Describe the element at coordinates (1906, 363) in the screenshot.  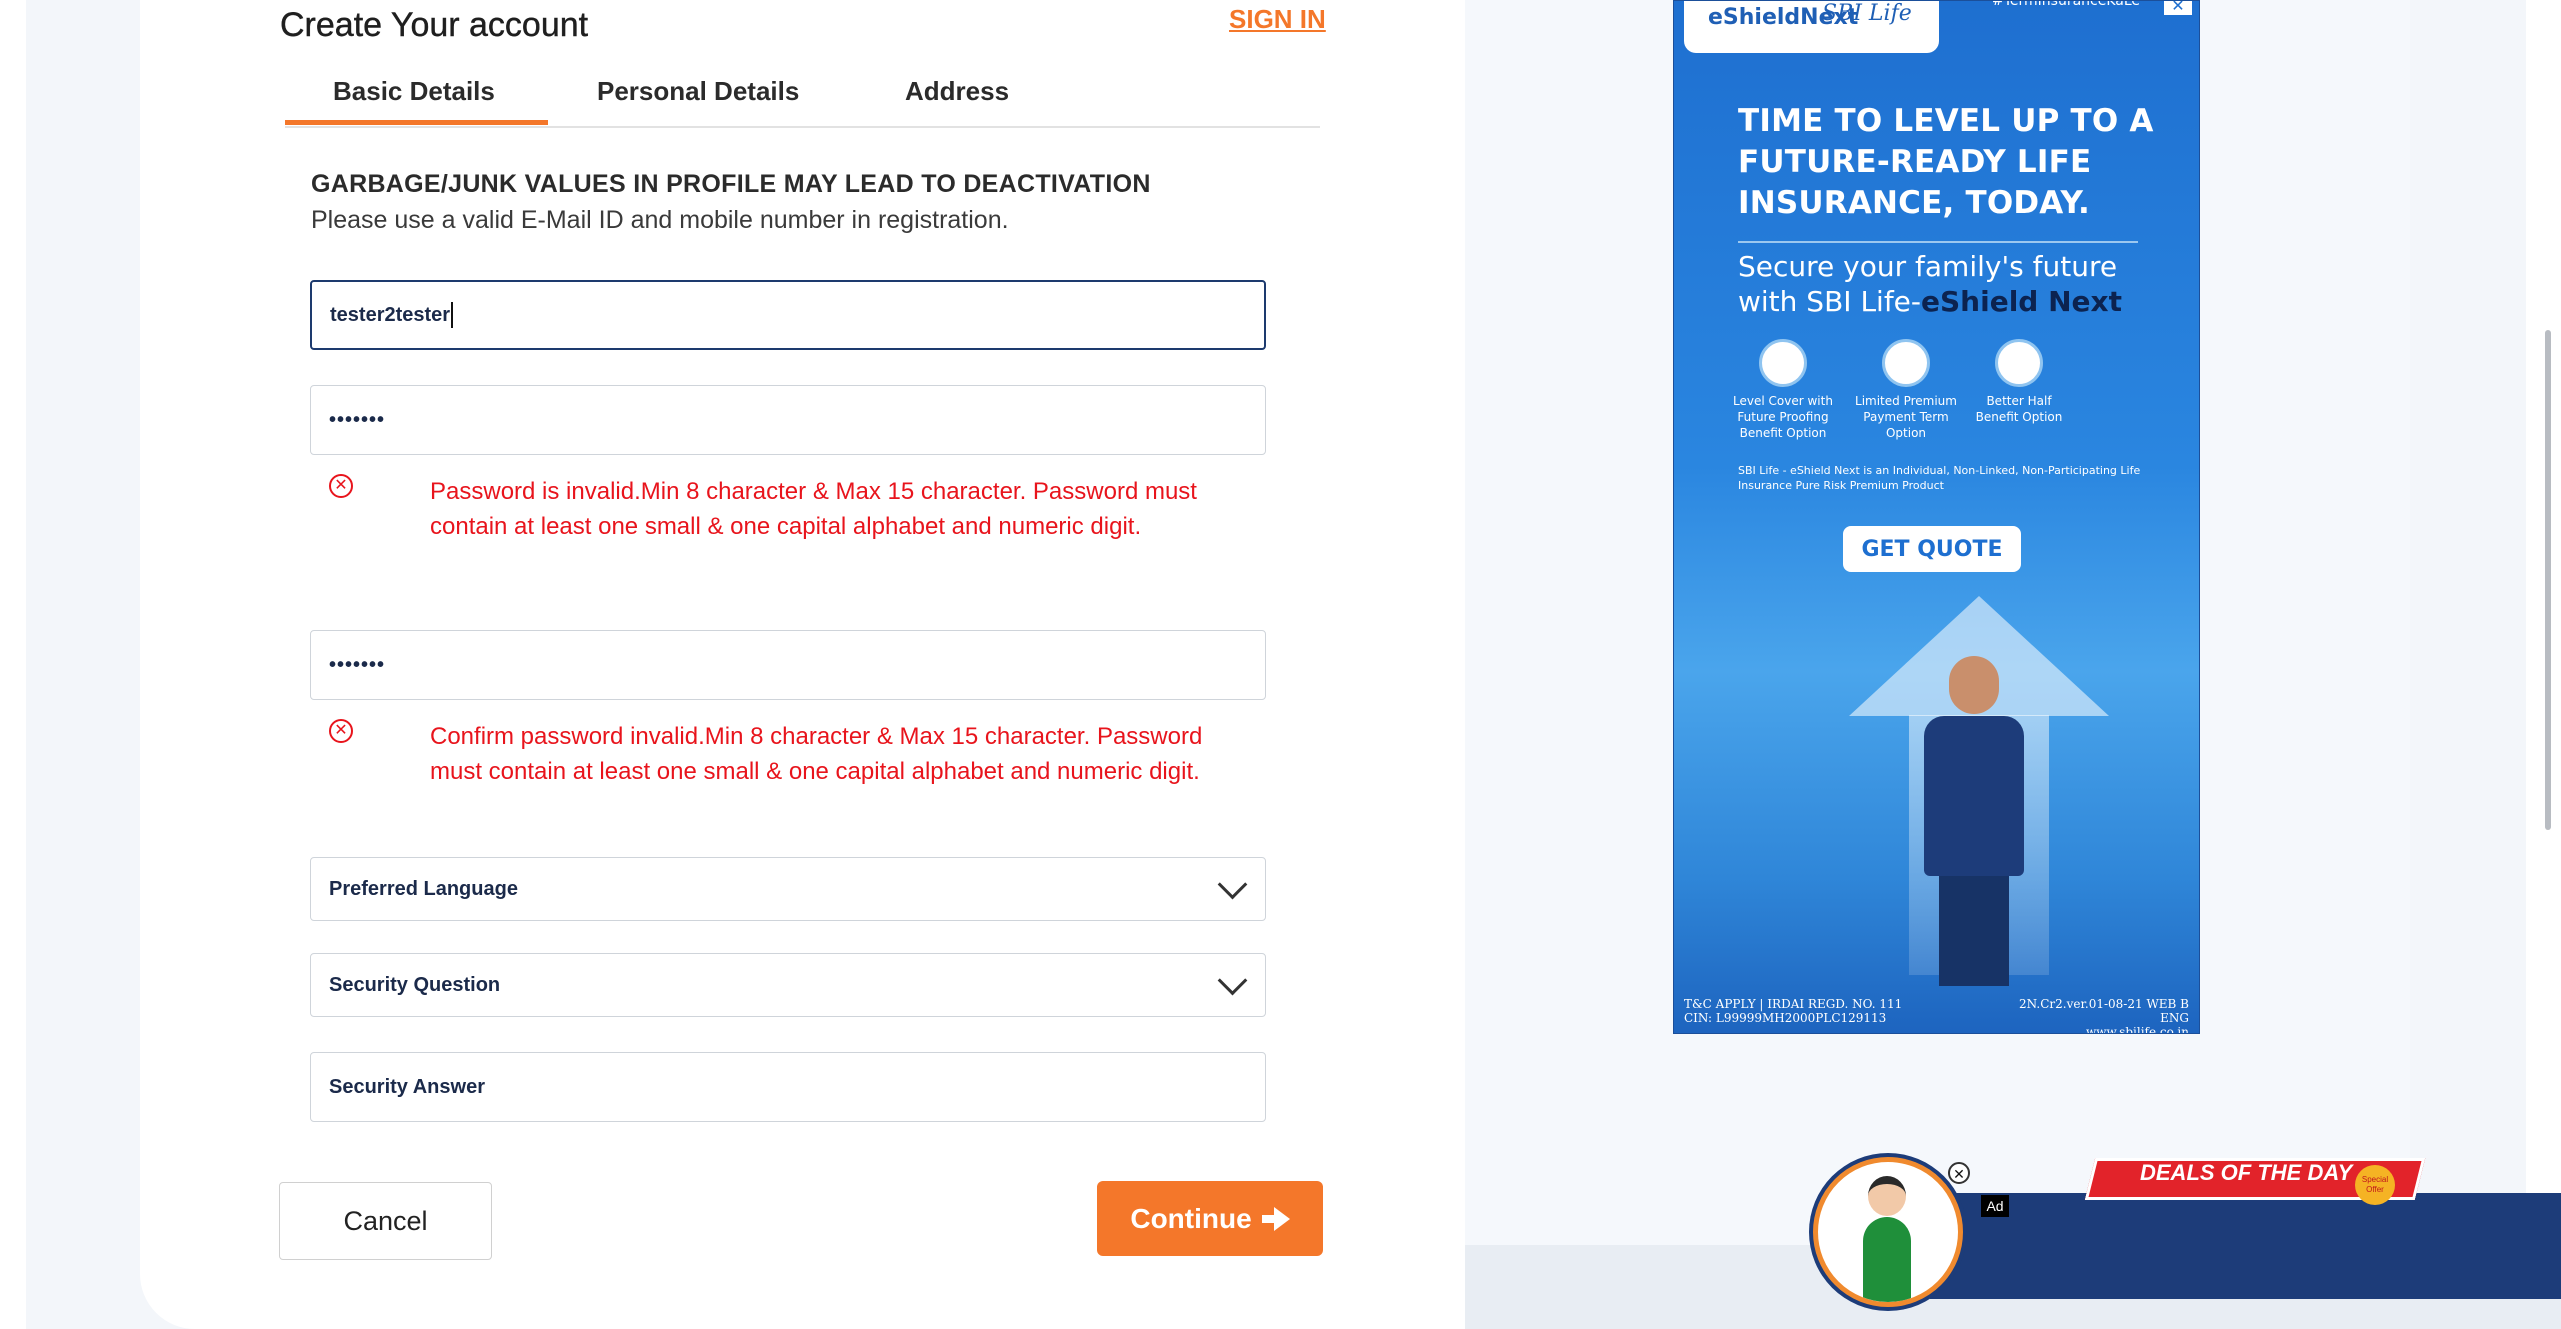
I see `payment-icon` at that location.